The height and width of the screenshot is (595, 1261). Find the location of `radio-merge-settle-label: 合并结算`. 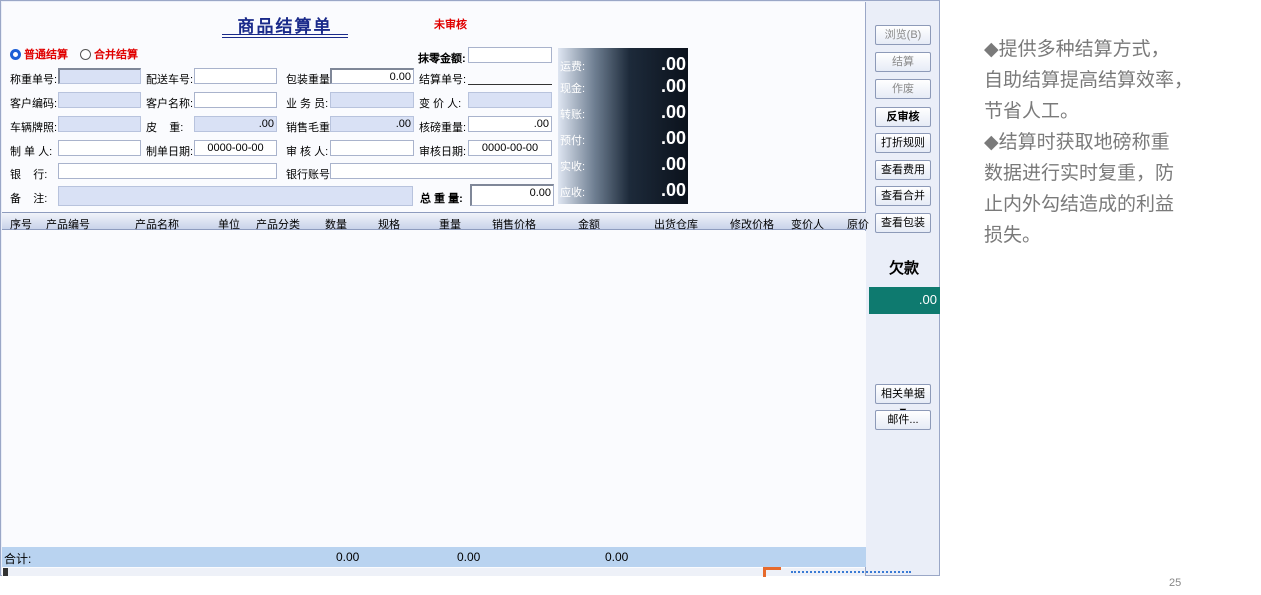

radio-merge-settle-label: 合并结算 is located at coordinates (116, 55).